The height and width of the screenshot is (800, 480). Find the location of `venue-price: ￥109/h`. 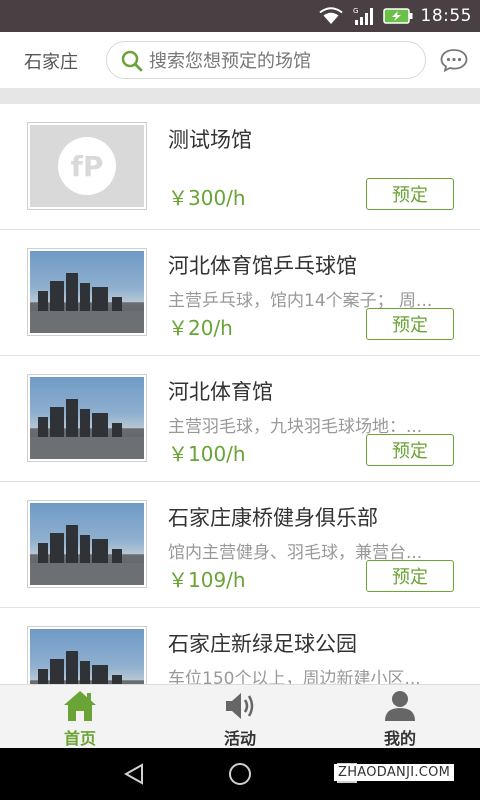

venue-price: ￥109/h is located at coordinates (207, 580).